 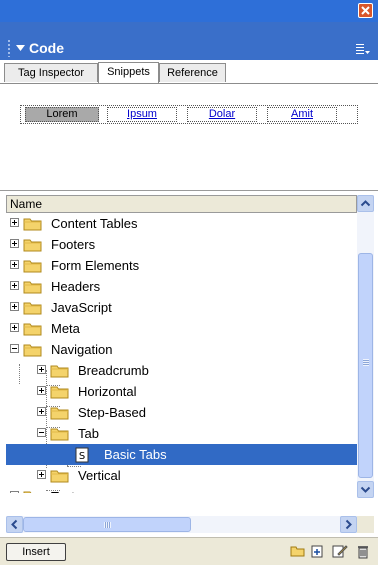 What do you see at coordinates (189, 551) in the screenshot?
I see `bottom-toolbar: Insert` at bounding box center [189, 551].